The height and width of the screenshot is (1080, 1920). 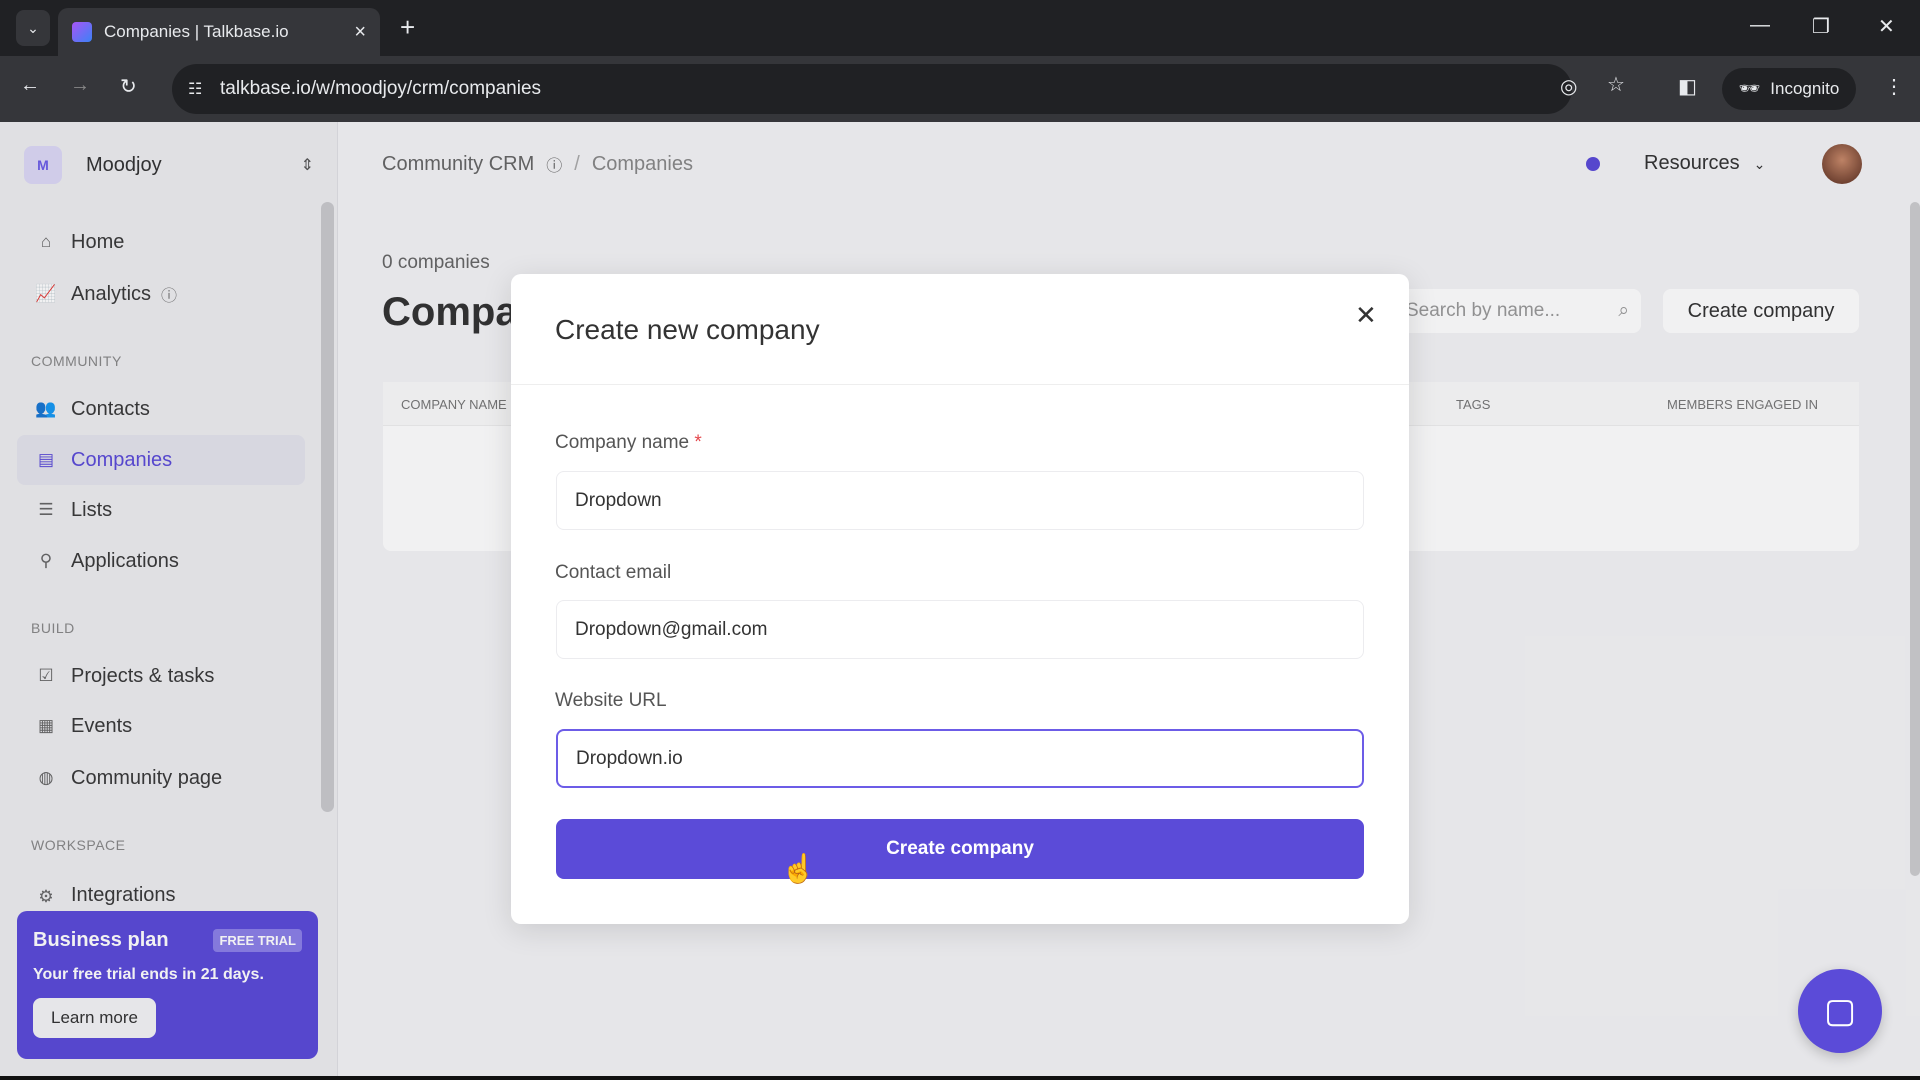 I want to click on url-bar: ☷ talkbase.io/w/moodjoy/crm/companies, so click(x=872, y=89).